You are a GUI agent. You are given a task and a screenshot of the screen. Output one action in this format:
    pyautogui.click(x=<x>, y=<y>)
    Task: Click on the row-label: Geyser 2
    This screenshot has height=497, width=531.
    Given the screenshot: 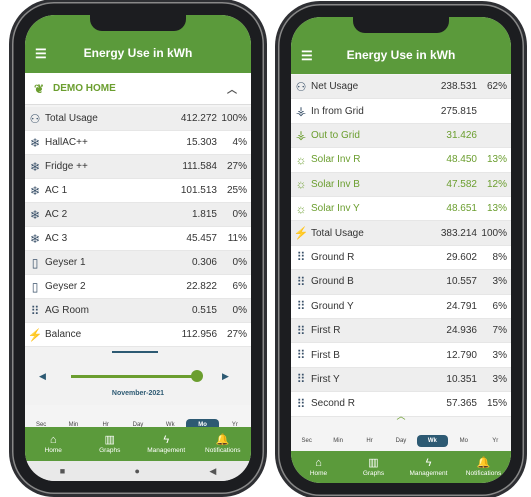 What is the action you would take?
    pyautogui.click(x=65, y=286)
    